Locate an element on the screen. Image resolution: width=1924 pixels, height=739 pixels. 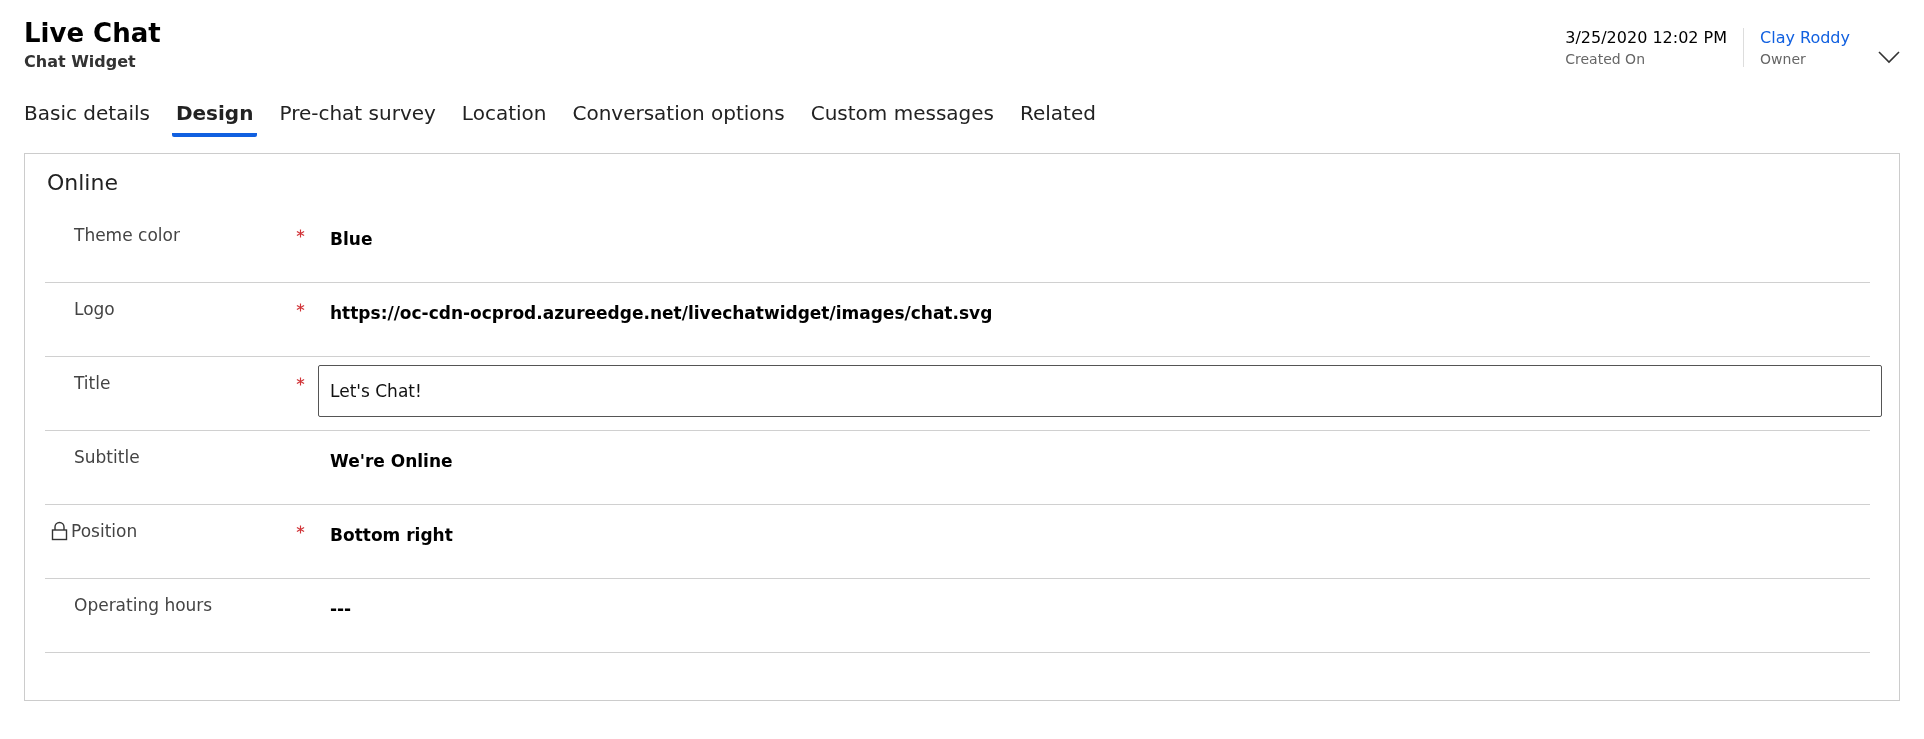
section-title: Online is located at coordinates (82, 183).